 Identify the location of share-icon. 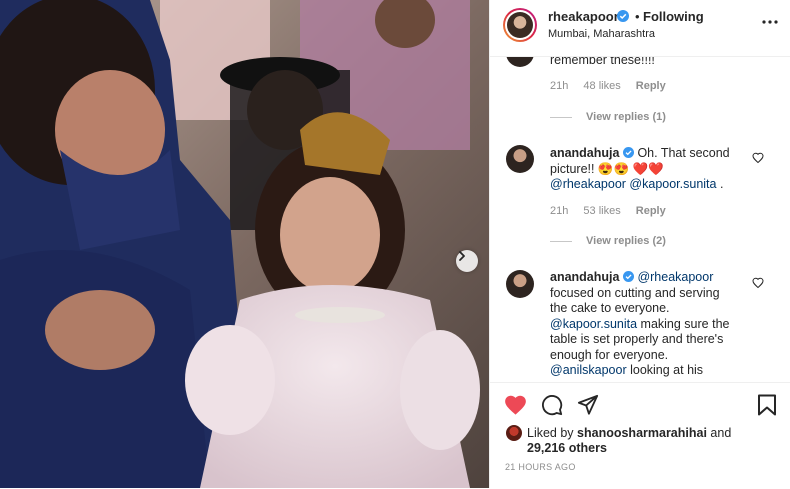
(588, 405).